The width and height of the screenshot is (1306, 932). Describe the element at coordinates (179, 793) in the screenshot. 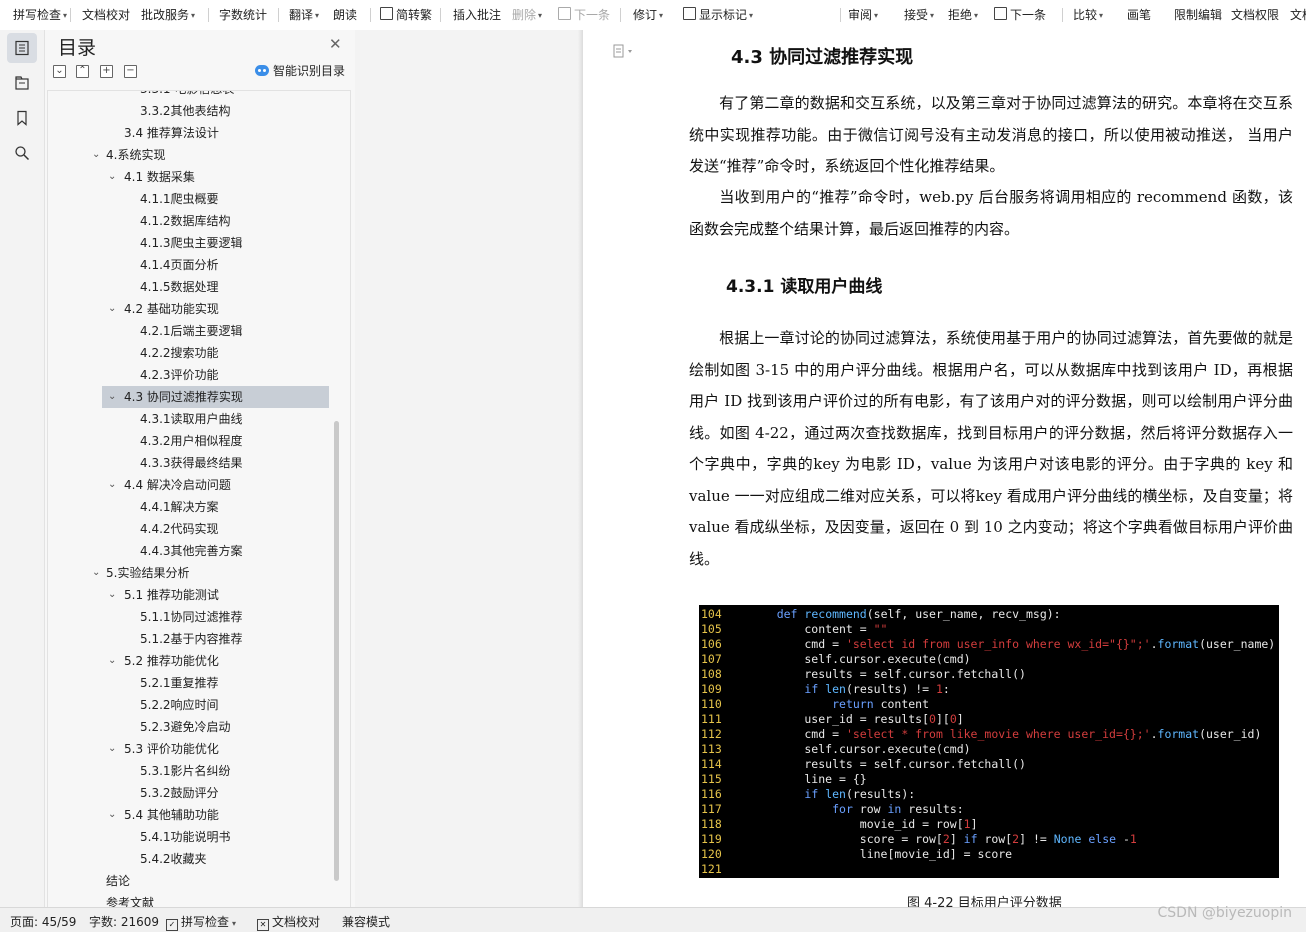

I see `toc-item-label: 5.3.2鼓励评分` at that location.